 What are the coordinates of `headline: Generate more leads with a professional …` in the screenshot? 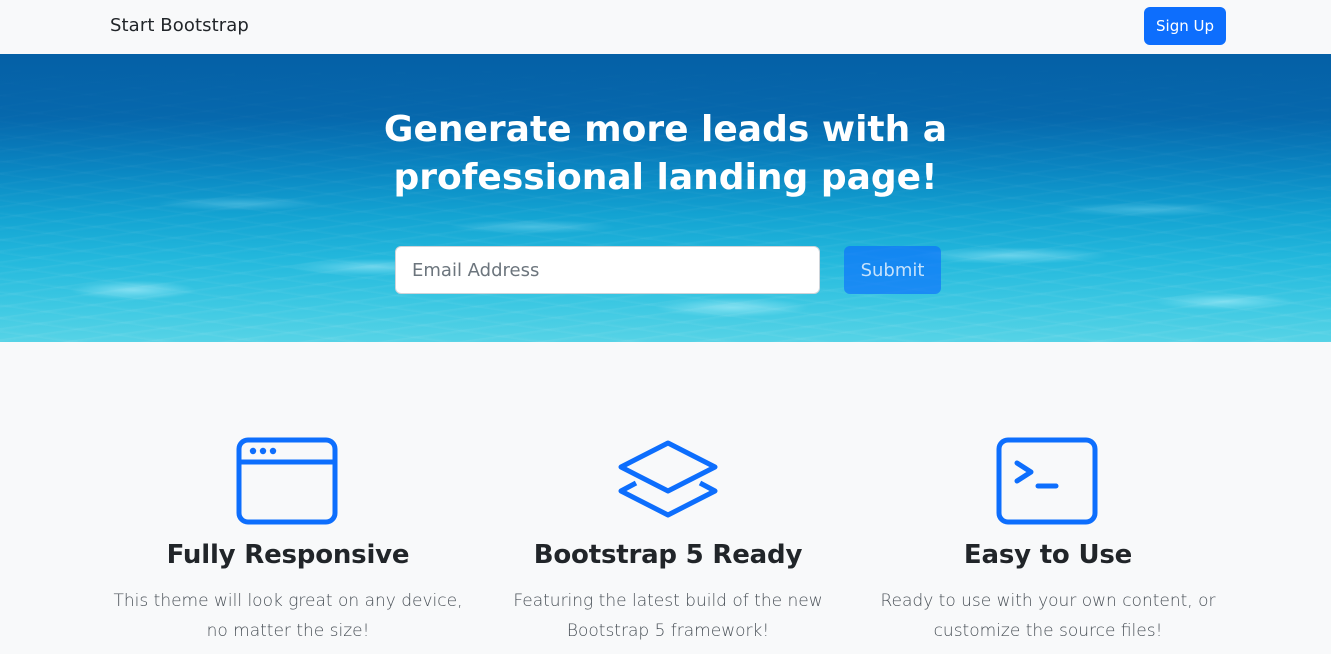 It's located at (665, 154).